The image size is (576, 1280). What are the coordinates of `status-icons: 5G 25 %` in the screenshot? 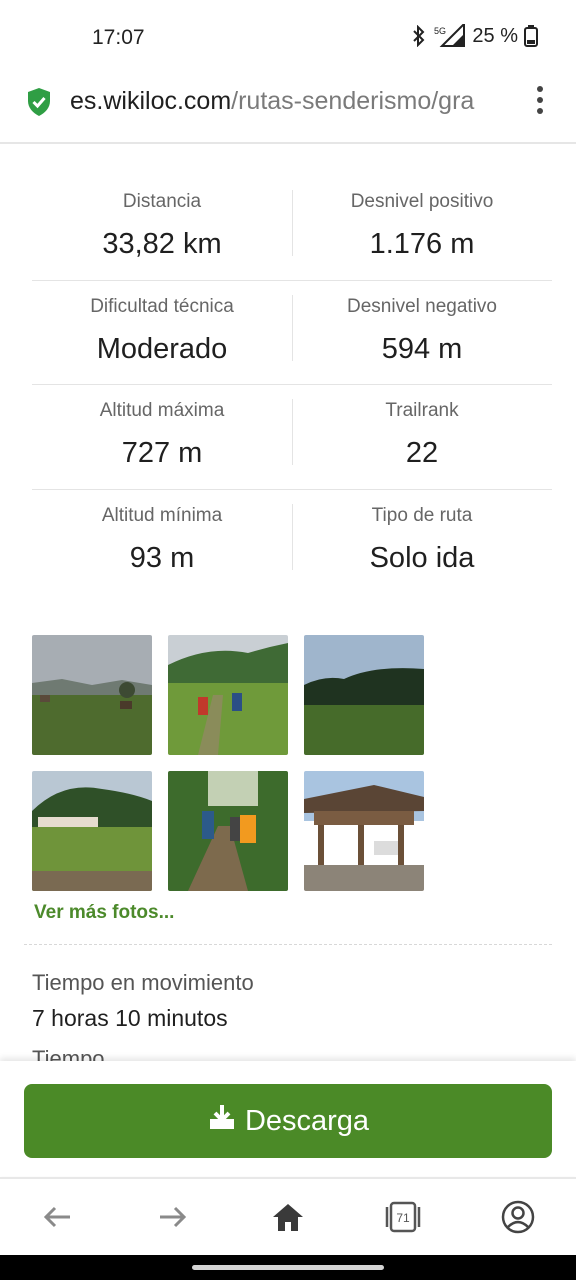 It's located at (475, 36).